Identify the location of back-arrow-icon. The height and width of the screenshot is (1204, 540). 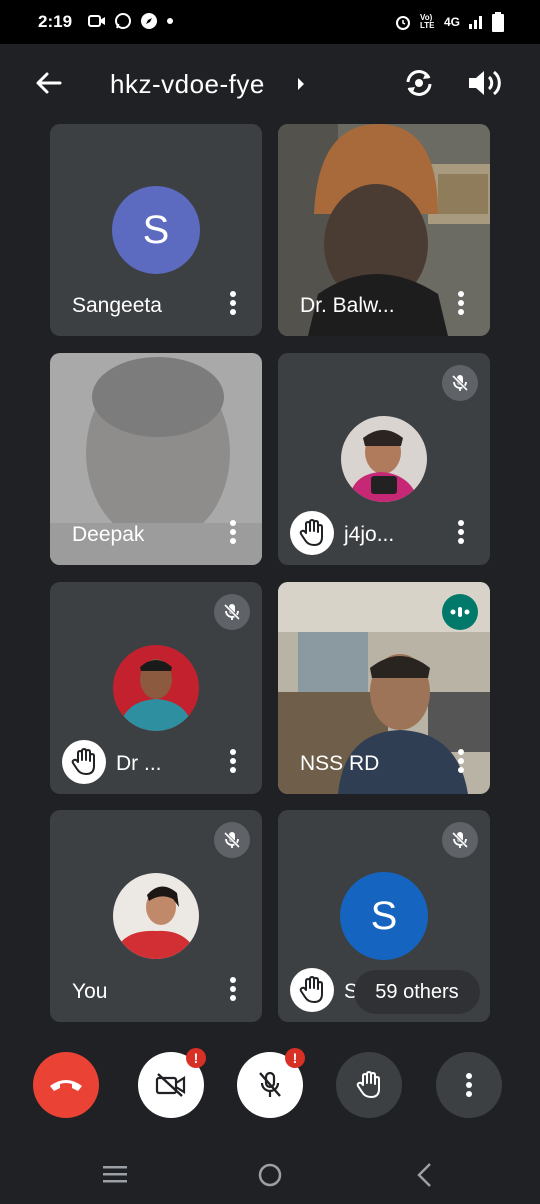
(49, 83).